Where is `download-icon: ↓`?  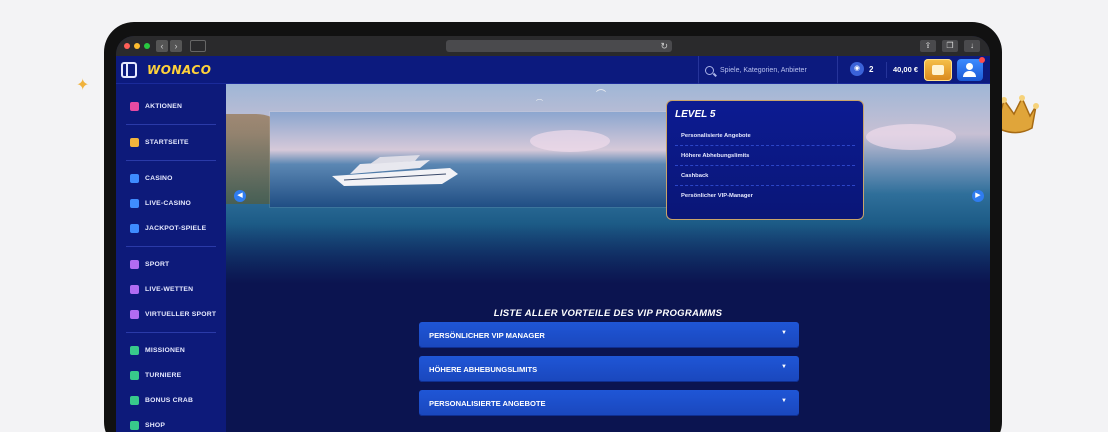
download-icon: ↓ is located at coordinates (972, 46).